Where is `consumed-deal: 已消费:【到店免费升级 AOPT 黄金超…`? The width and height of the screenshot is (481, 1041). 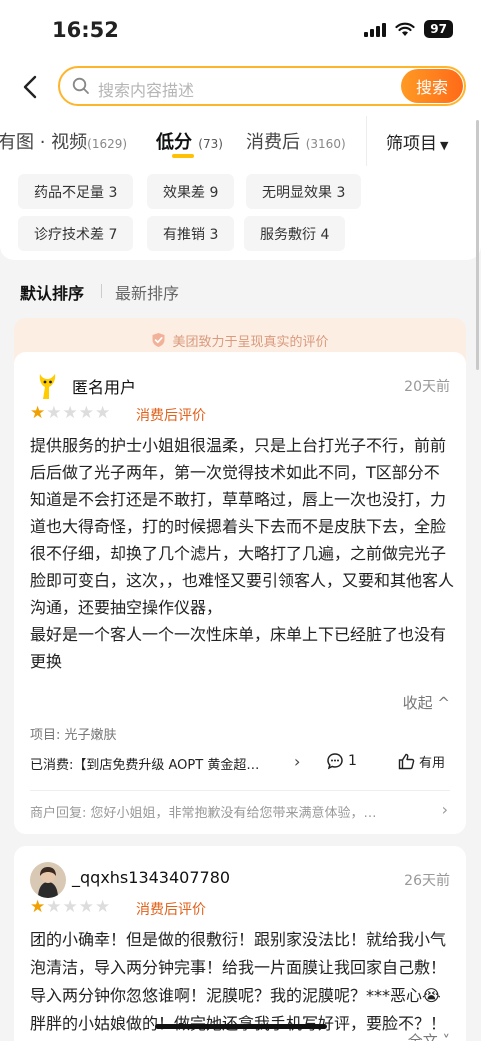 consumed-deal: 已消费:【到店免费升级 AOPT 黄金超… is located at coordinates (176, 763).